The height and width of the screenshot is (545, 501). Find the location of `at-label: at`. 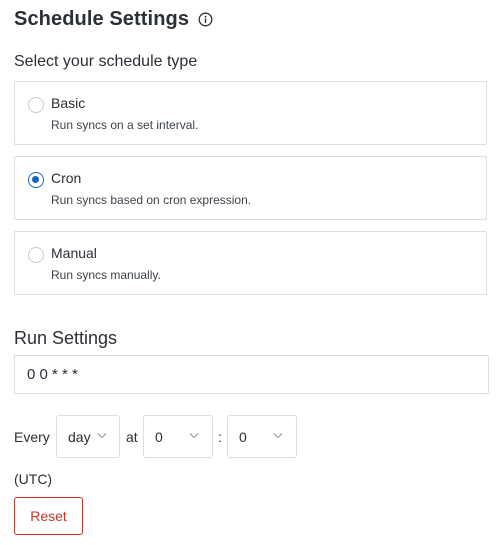

at-label: at is located at coordinates (132, 437).